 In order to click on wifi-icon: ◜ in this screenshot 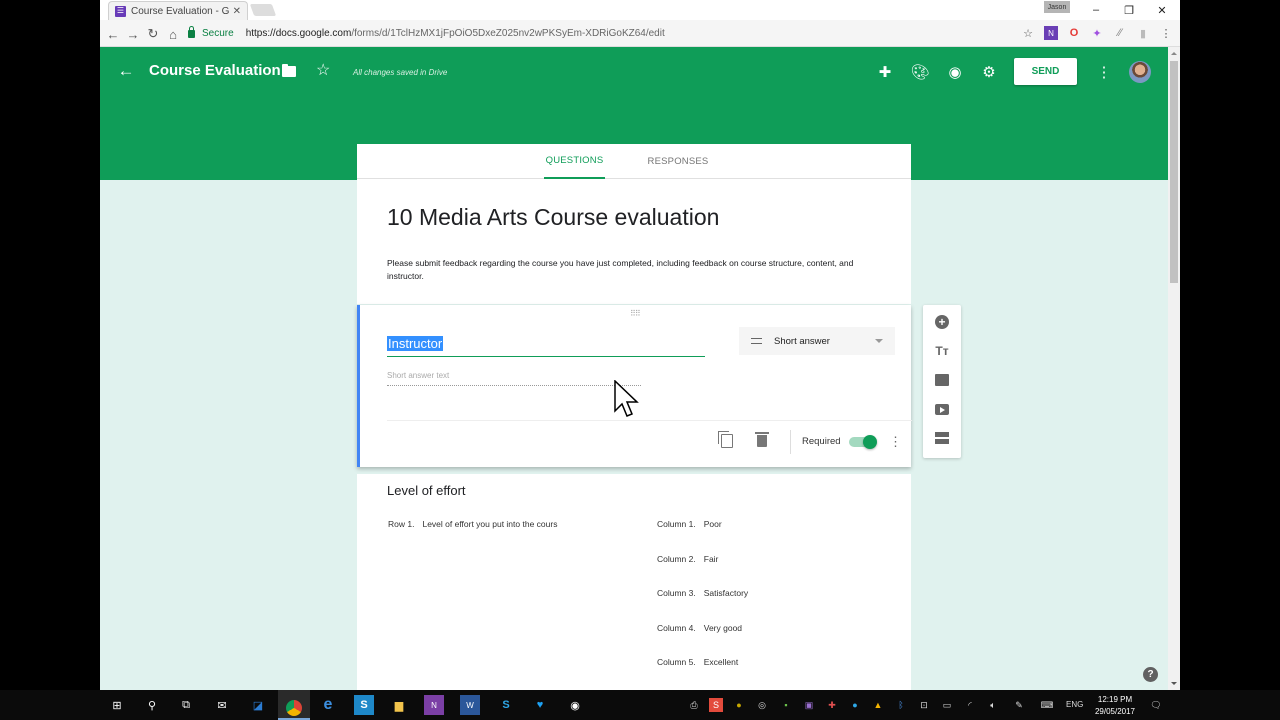, I will do `click(970, 705)`.